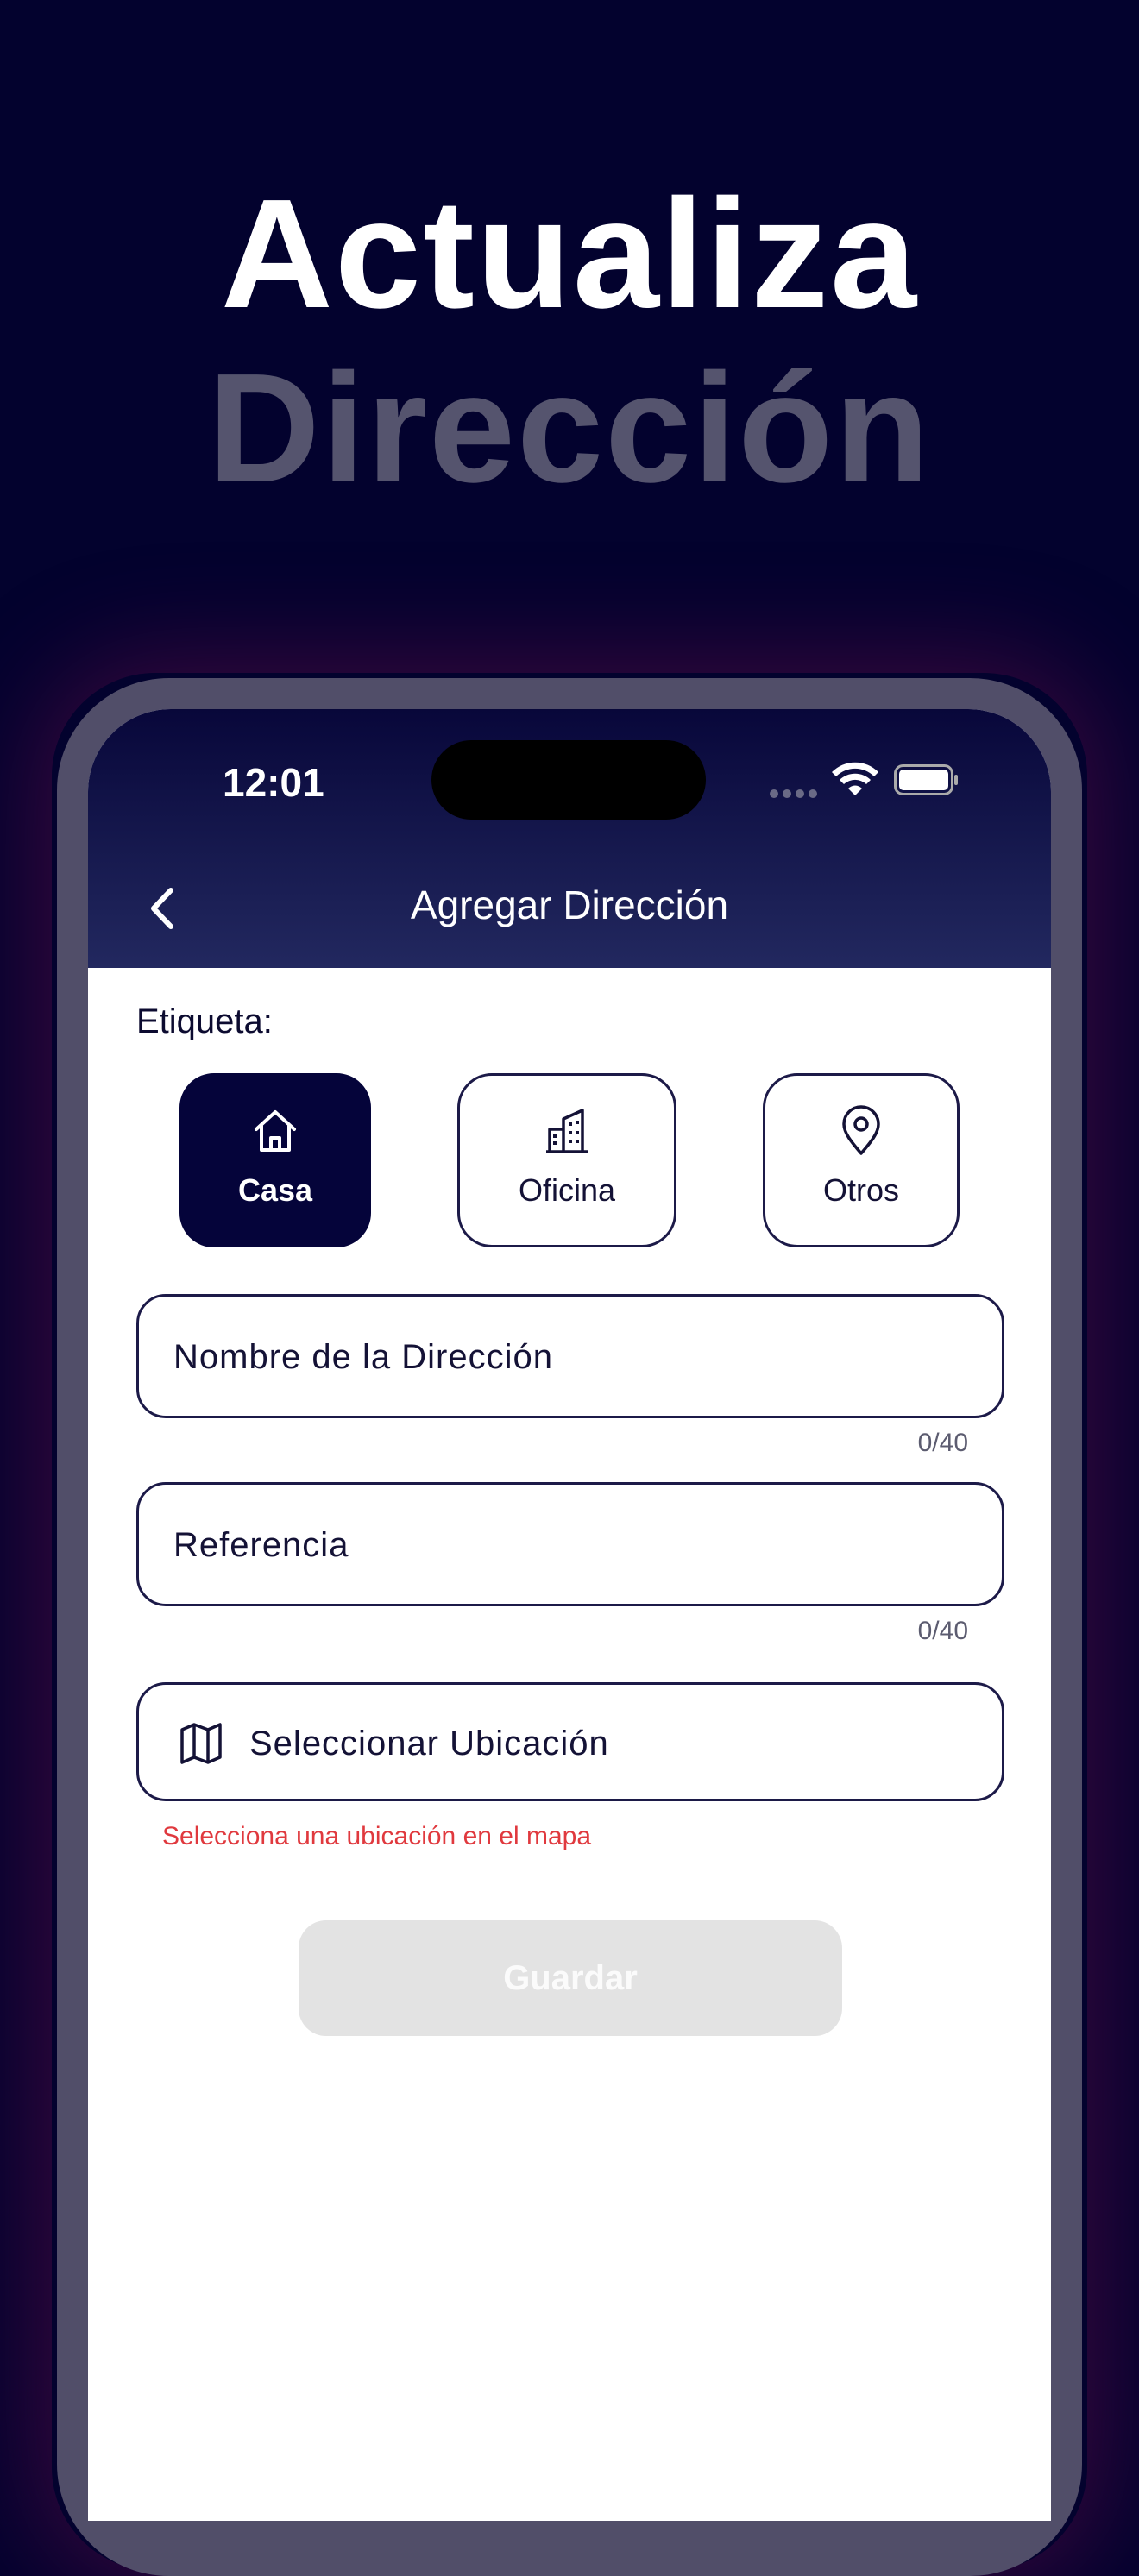 Image resolution: width=1139 pixels, height=2576 pixels. Describe the element at coordinates (942, 1631) in the screenshot. I see `reference-counter: 0/40` at that location.